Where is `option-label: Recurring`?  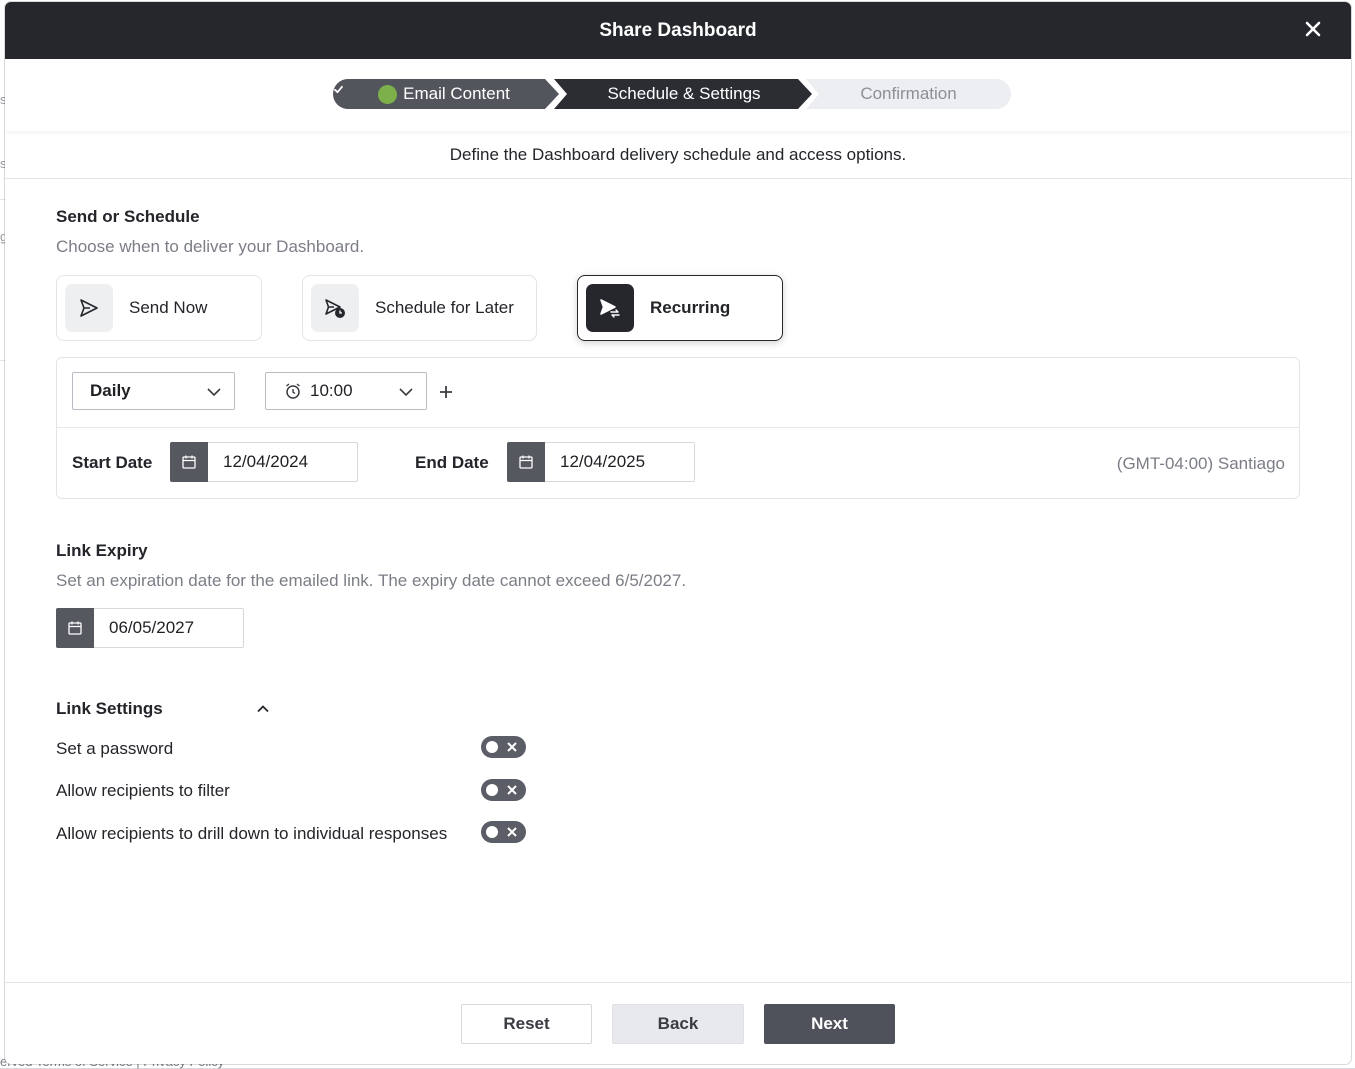
option-label: Recurring is located at coordinates (690, 307).